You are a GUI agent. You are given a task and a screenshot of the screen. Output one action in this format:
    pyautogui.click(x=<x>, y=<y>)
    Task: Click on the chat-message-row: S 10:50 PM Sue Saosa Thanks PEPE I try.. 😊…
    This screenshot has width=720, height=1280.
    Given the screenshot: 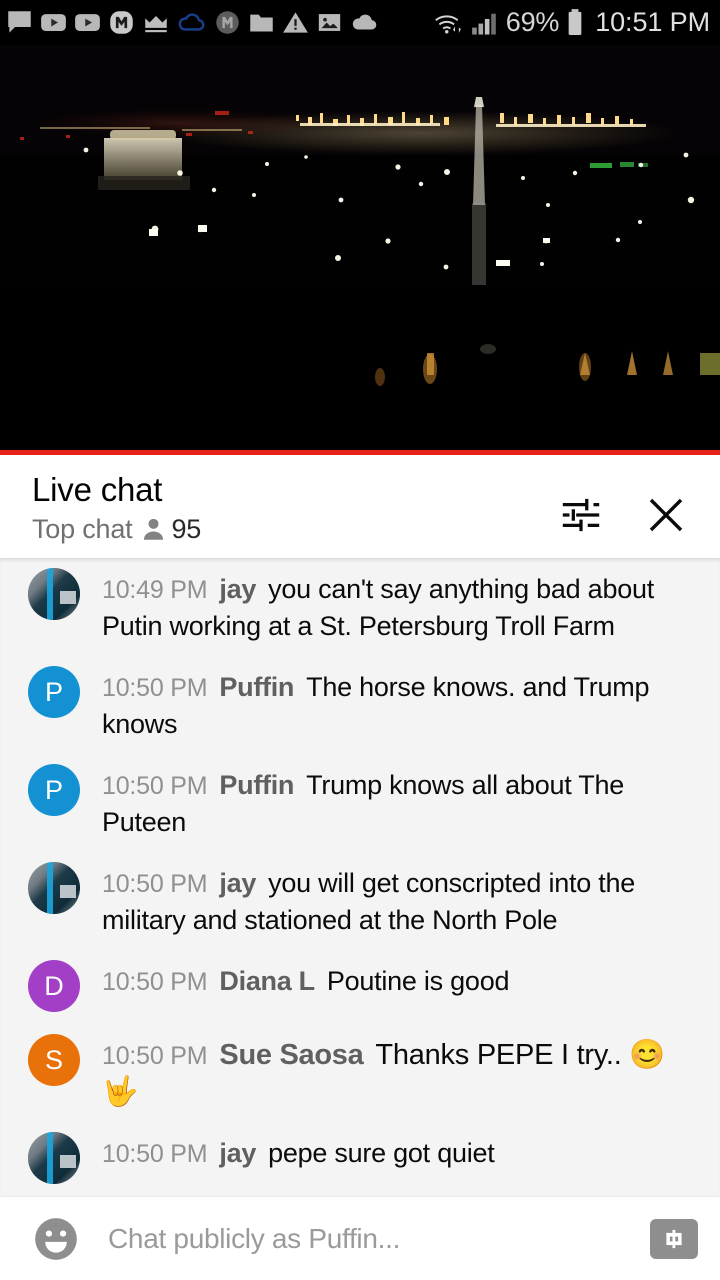 What is the action you would take?
    pyautogui.click(x=360, y=1070)
    